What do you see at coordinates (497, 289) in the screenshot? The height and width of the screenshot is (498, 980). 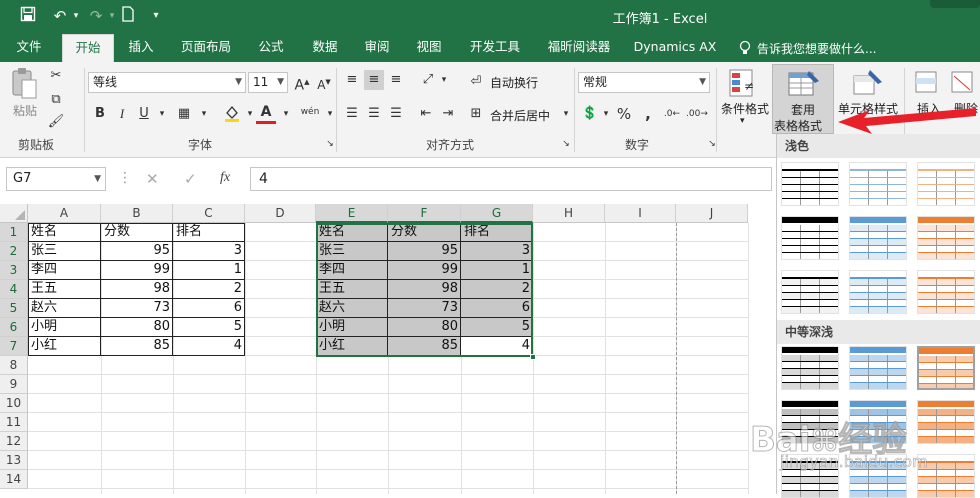 I see `table-cell: 2` at bounding box center [497, 289].